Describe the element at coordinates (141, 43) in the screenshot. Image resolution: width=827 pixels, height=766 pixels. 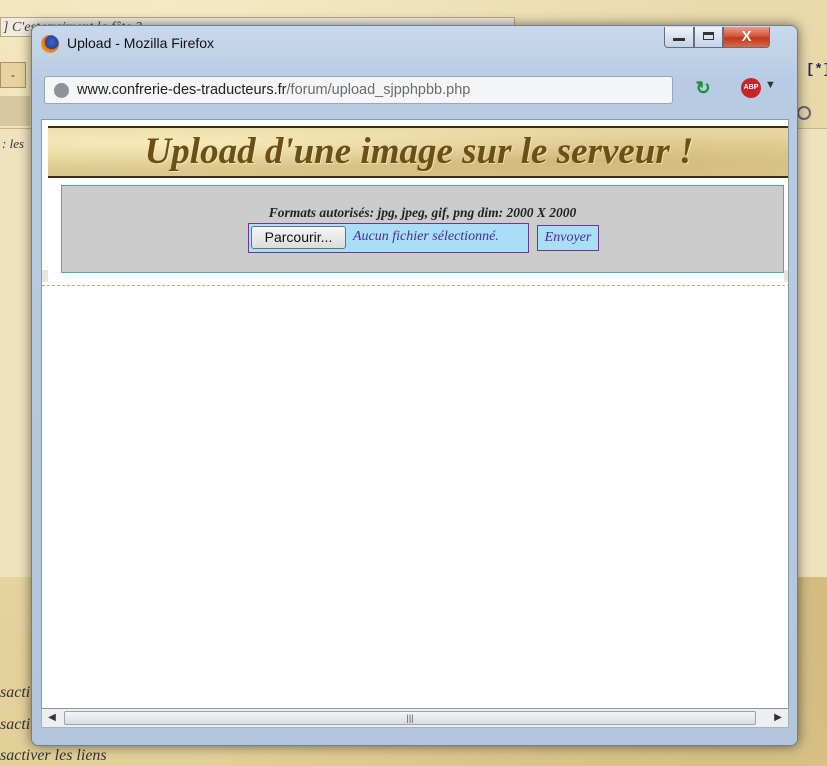
I see `window-title: Upload - Mozilla Firefox` at that location.